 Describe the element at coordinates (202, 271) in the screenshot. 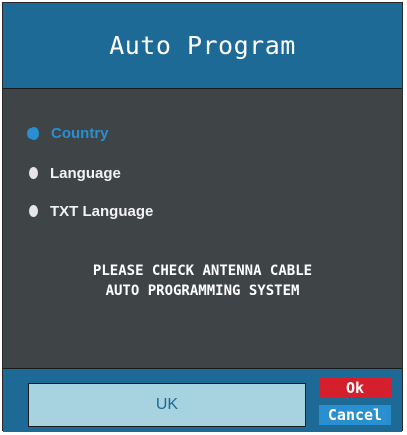

I see `message-line-1: PLEASE CHECK ANTENNA CABLE` at that location.